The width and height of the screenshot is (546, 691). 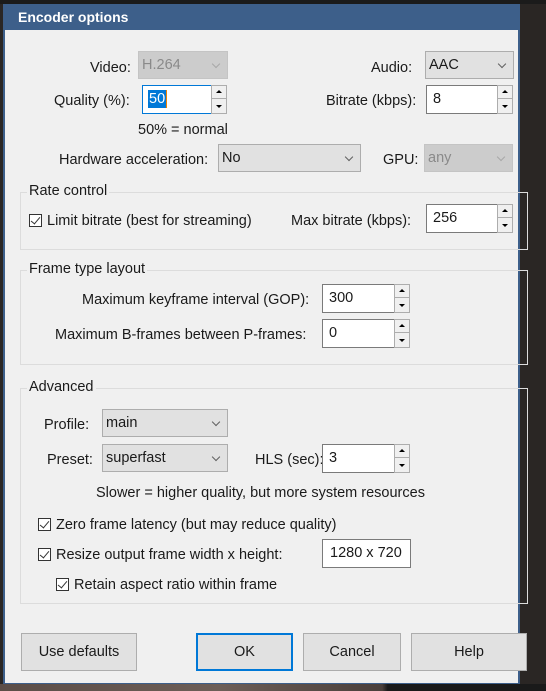 I want to click on limit-bitrate-label: Limit bitrate (best for streaming), so click(x=149, y=221).